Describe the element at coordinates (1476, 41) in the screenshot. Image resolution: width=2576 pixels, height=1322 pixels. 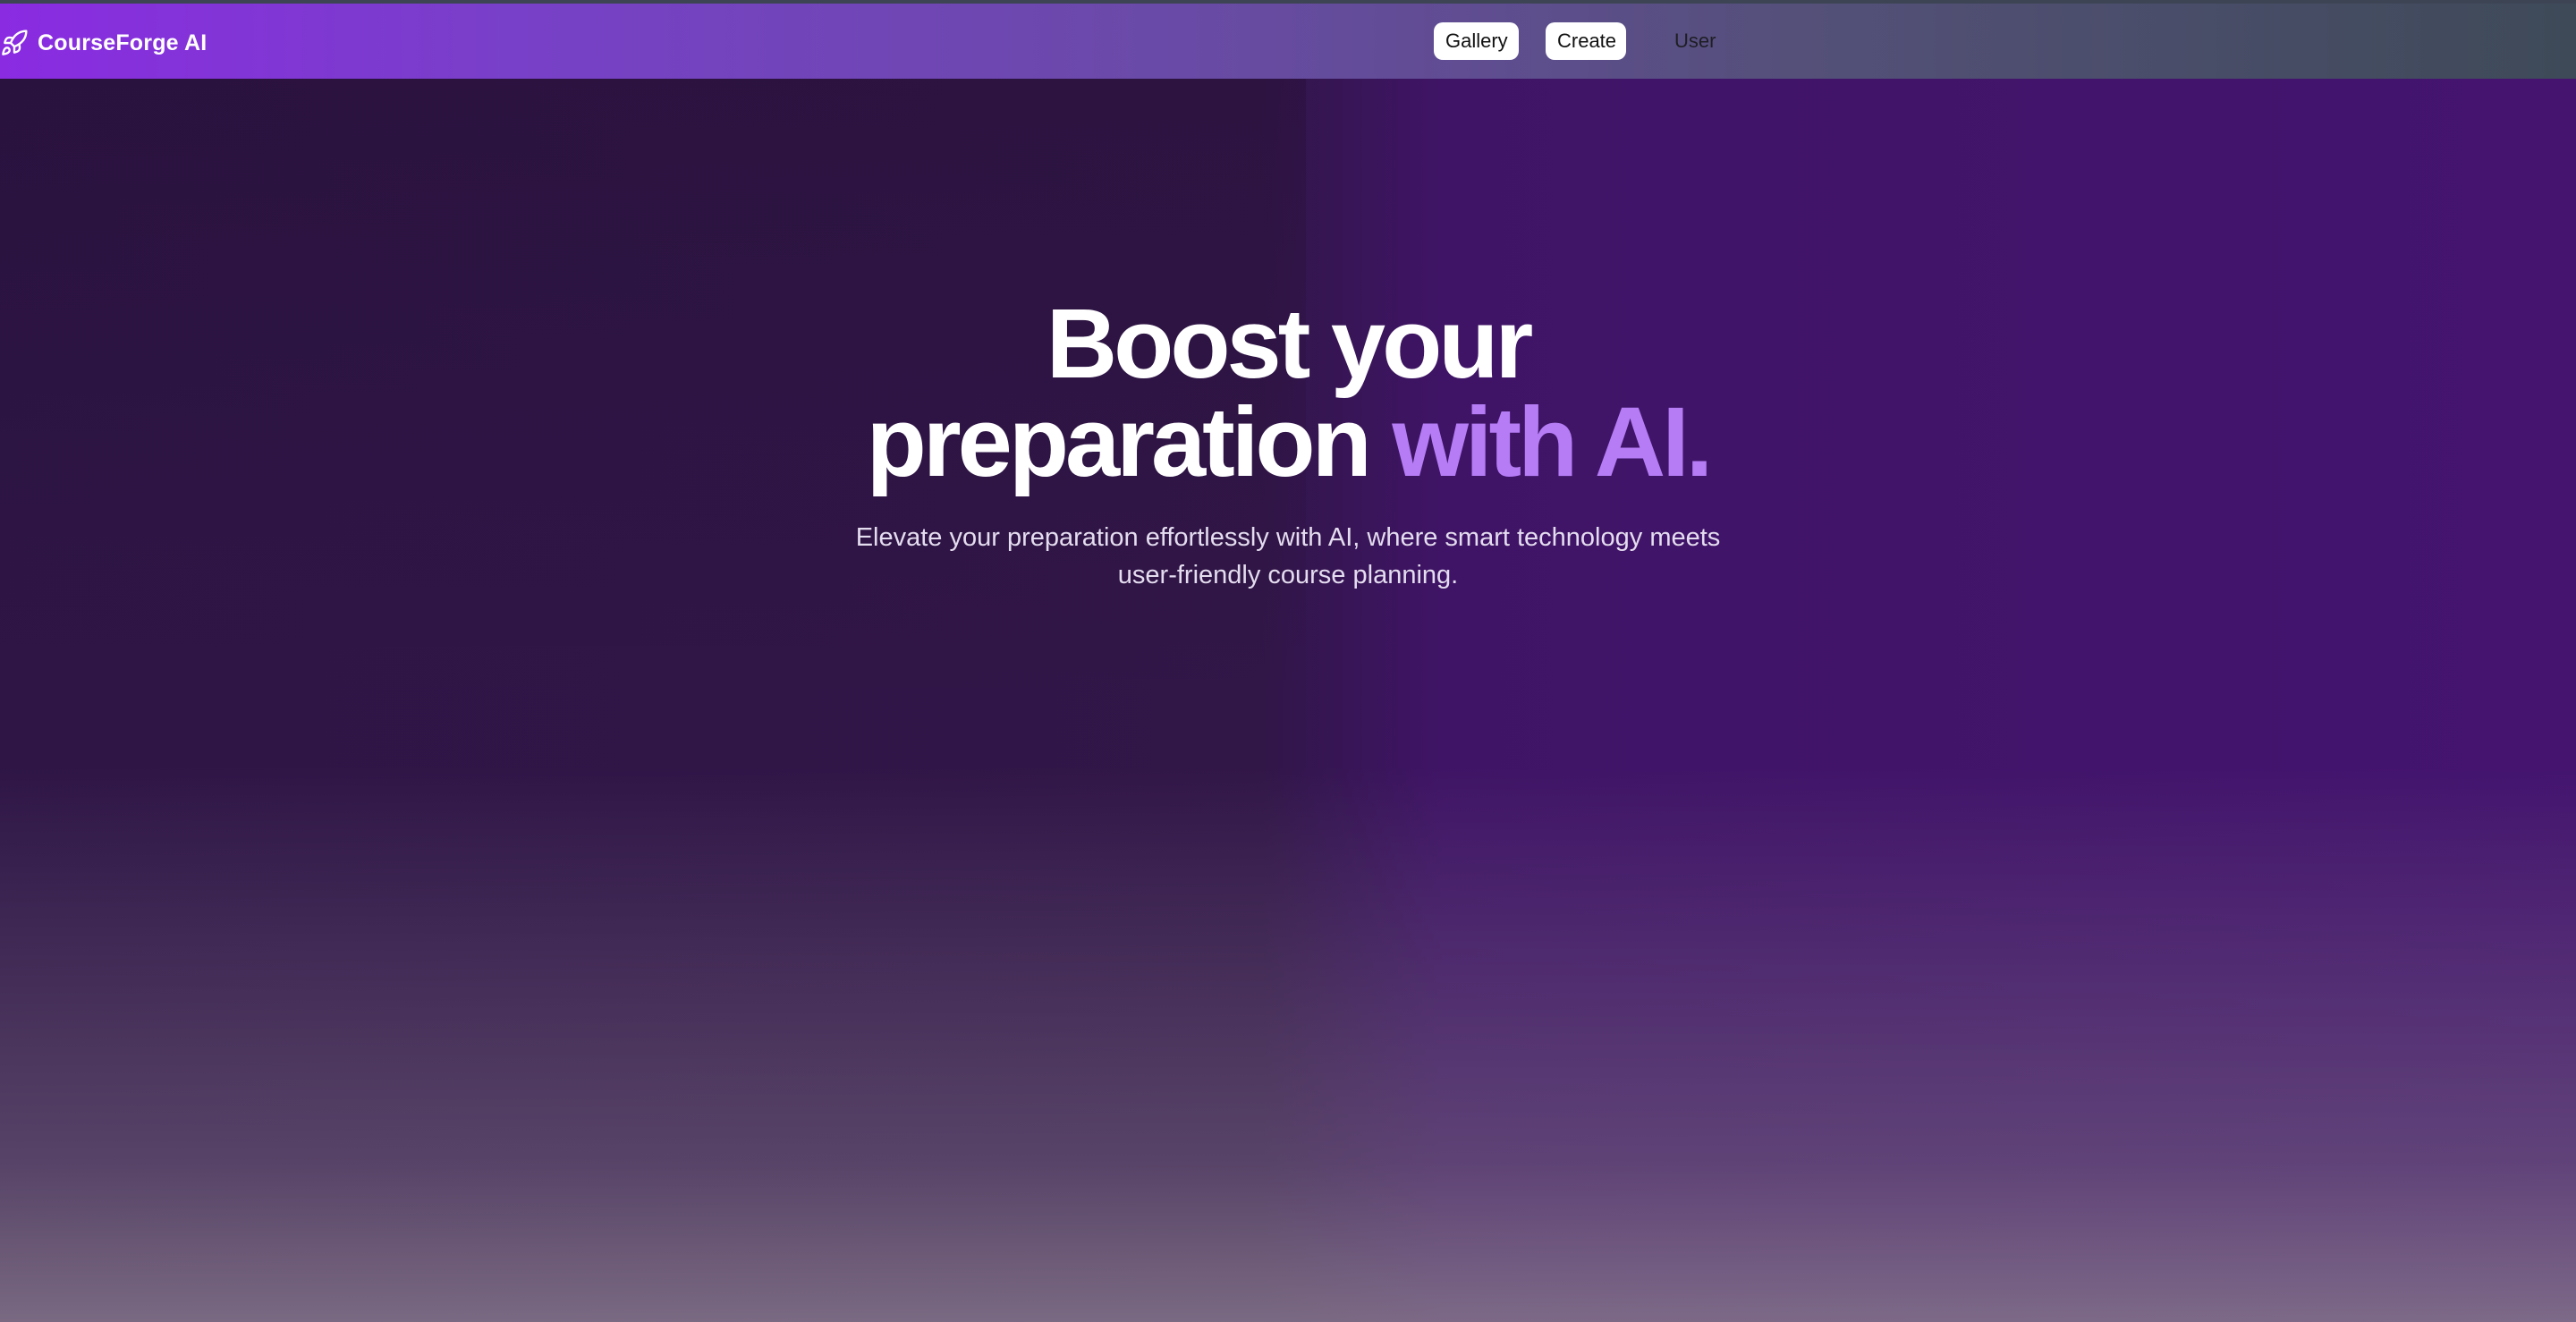
I see `gallery-button: Gallery` at that location.